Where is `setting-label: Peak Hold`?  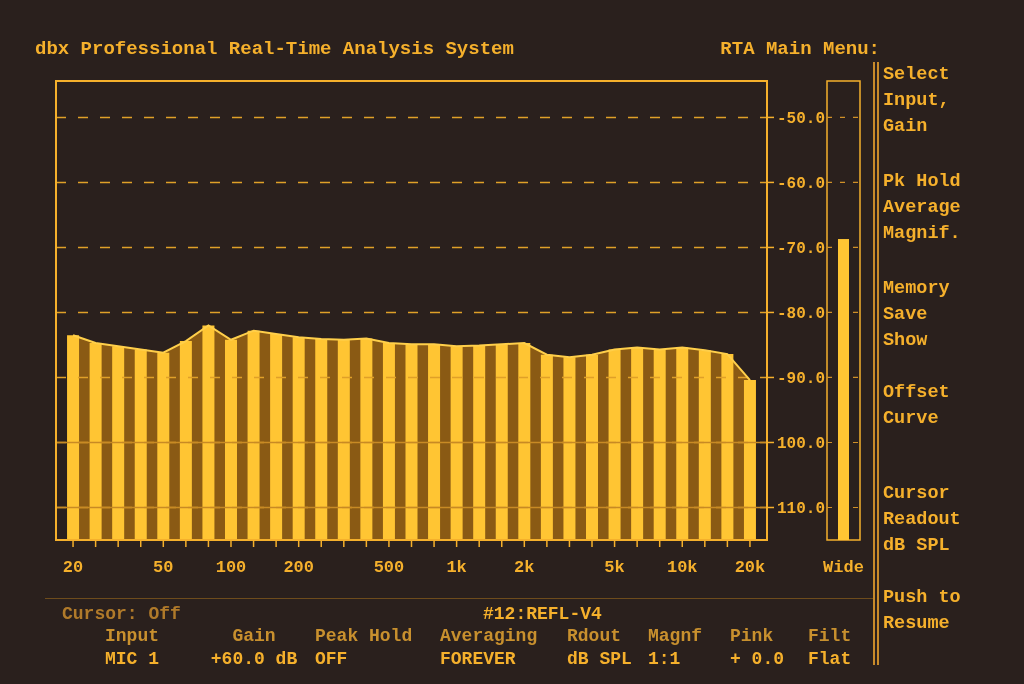
setting-label: Peak Hold is located at coordinates (364, 636).